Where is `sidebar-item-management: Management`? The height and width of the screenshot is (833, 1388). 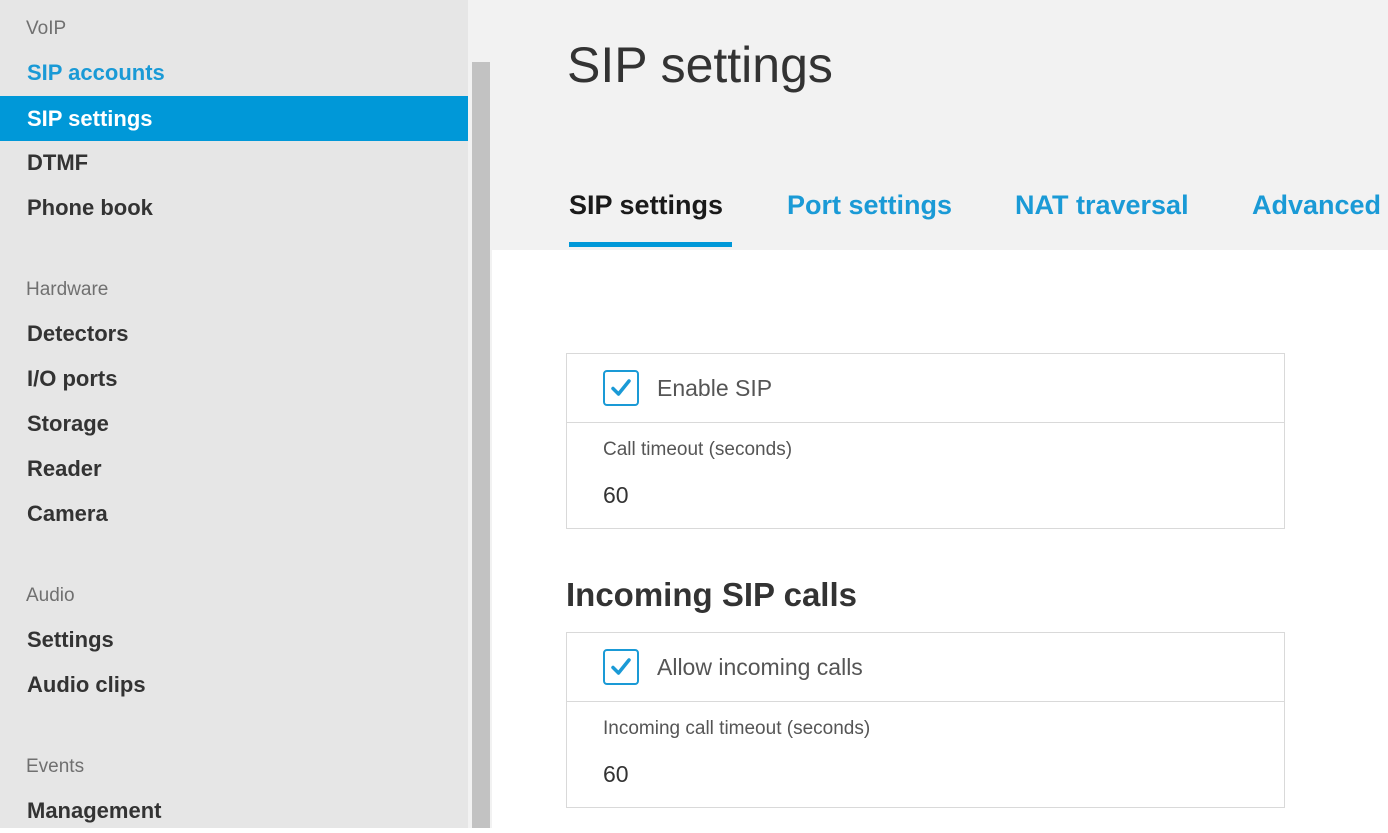
sidebar-item-management: Management is located at coordinates (234, 810).